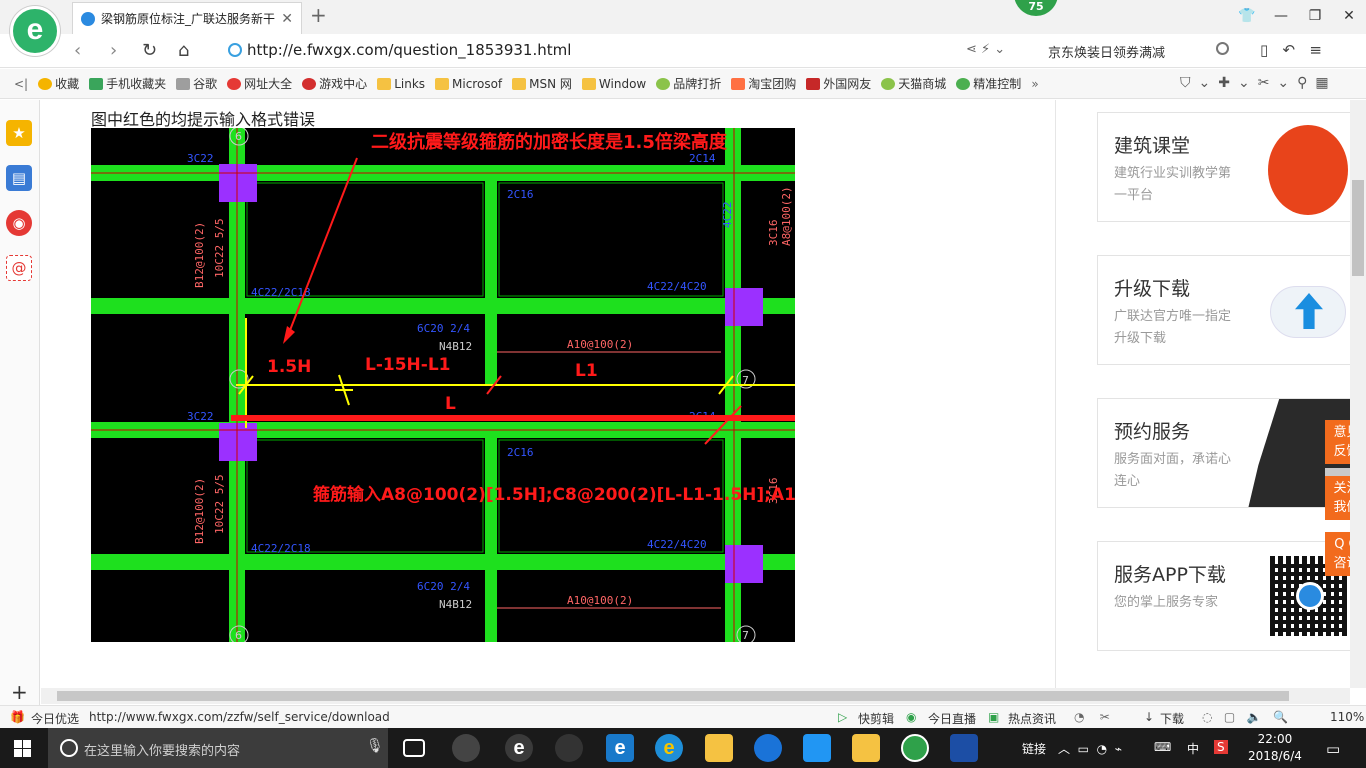  Describe the element at coordinates (21, 84) in the screenshot. I see `bookmarks-collapse-icon: <|` at that location.